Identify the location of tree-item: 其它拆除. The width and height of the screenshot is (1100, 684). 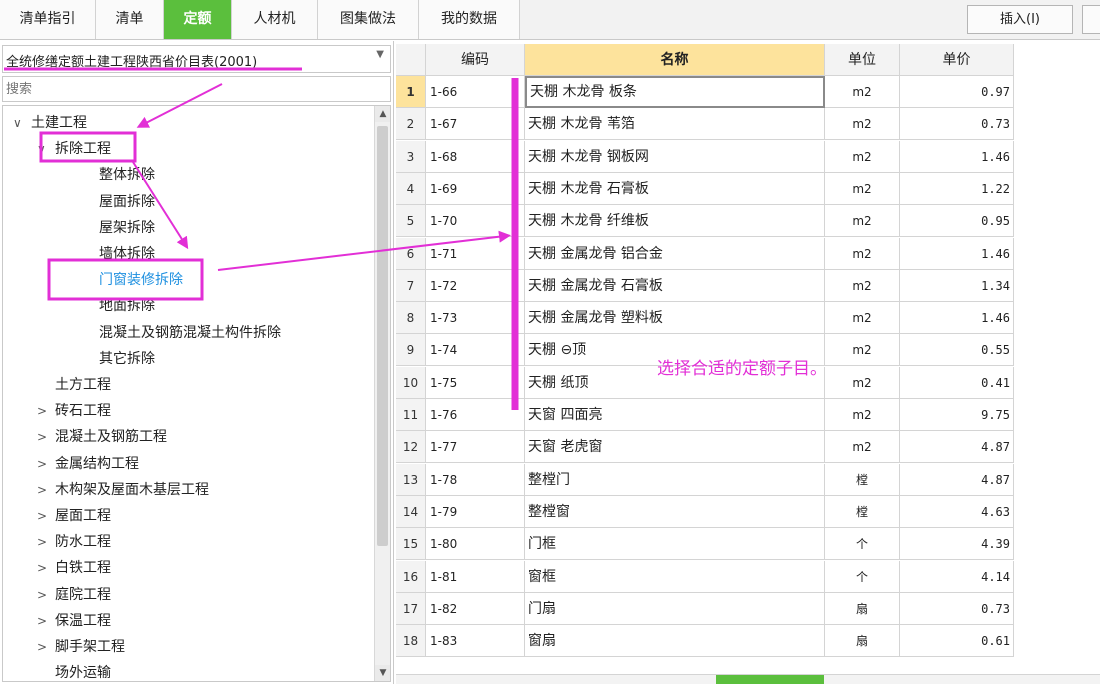
(118, 359).